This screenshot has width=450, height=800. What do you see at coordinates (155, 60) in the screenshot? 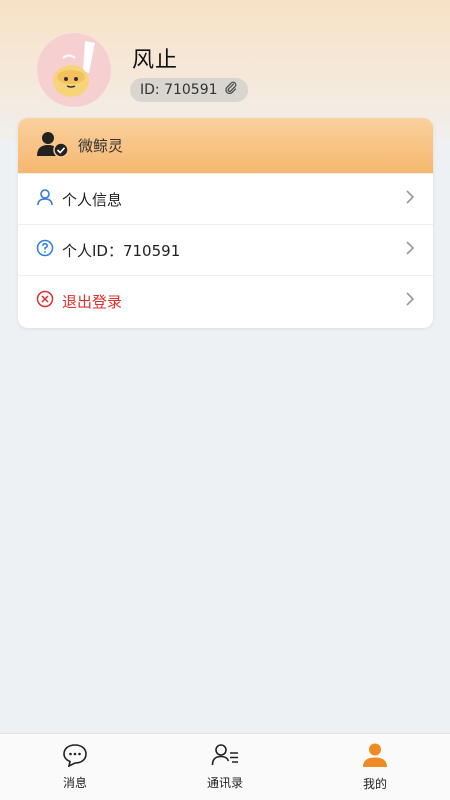
I see `profile-name: 风止` at bounding box center [155, 60].